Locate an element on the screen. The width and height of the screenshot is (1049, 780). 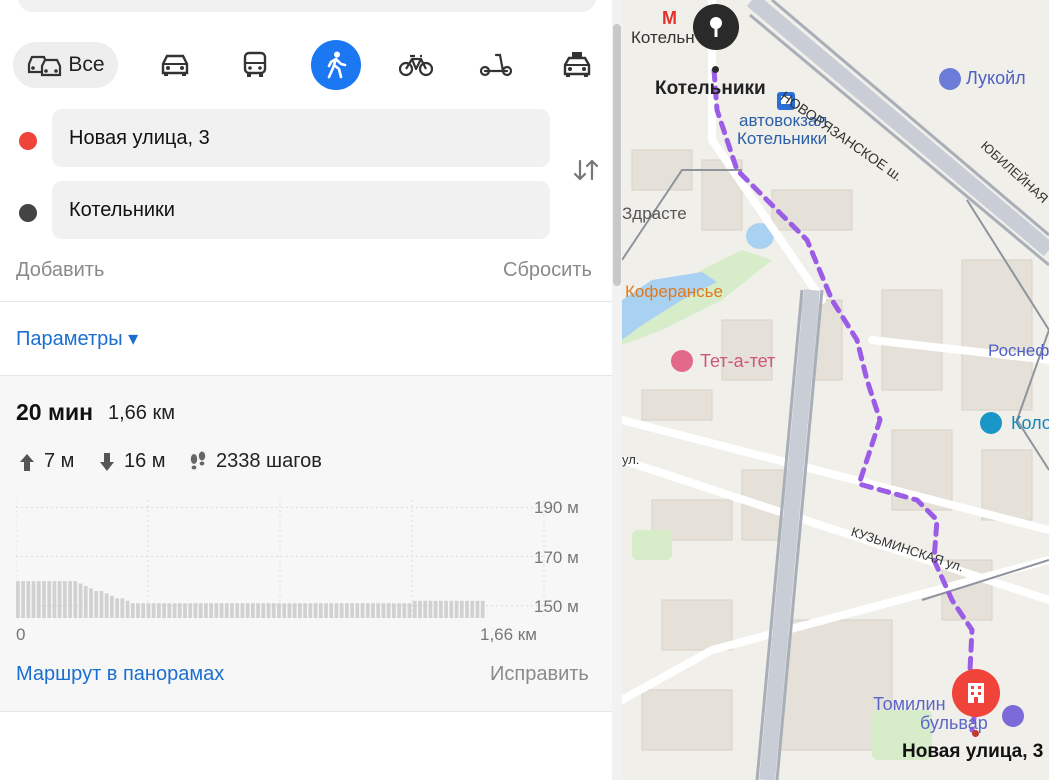
add-point-link: Добавить is located at coordinates (60, 270).